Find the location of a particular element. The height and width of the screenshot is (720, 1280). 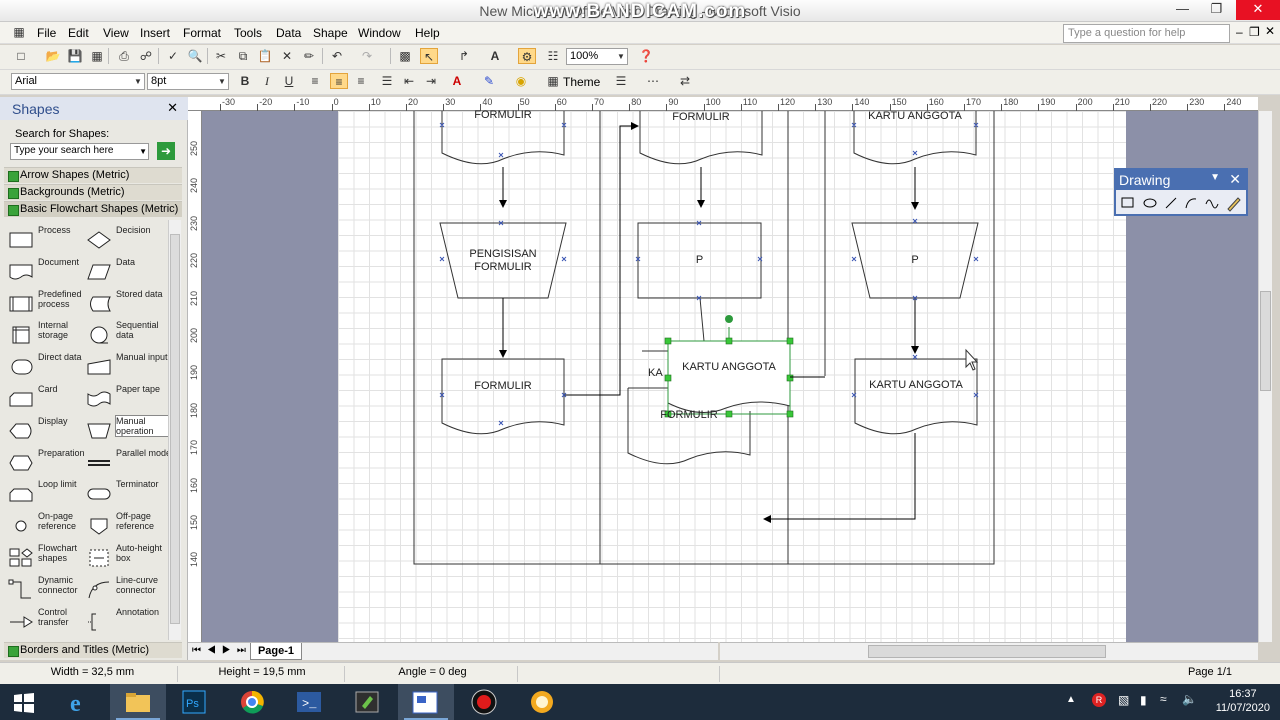

tray-network-icon: ▧ is located at coordinates (1123, 700).